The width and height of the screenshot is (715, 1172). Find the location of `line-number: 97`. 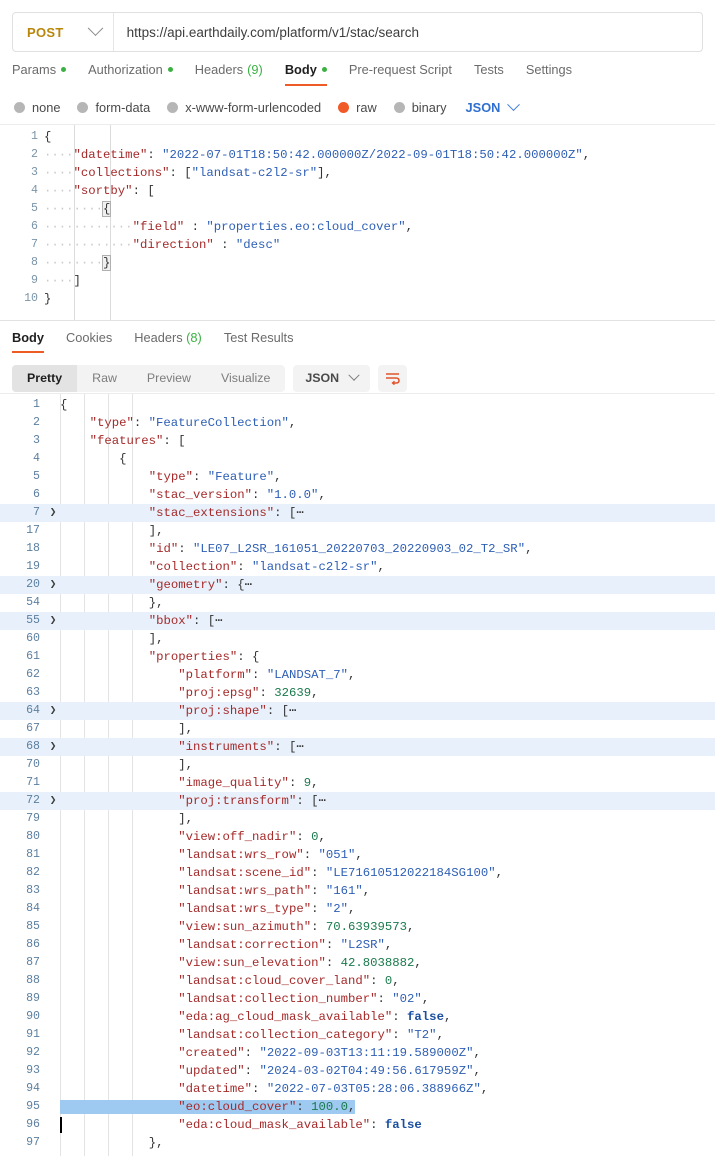

line-number: 97 is located at coordinates (33, 1142).